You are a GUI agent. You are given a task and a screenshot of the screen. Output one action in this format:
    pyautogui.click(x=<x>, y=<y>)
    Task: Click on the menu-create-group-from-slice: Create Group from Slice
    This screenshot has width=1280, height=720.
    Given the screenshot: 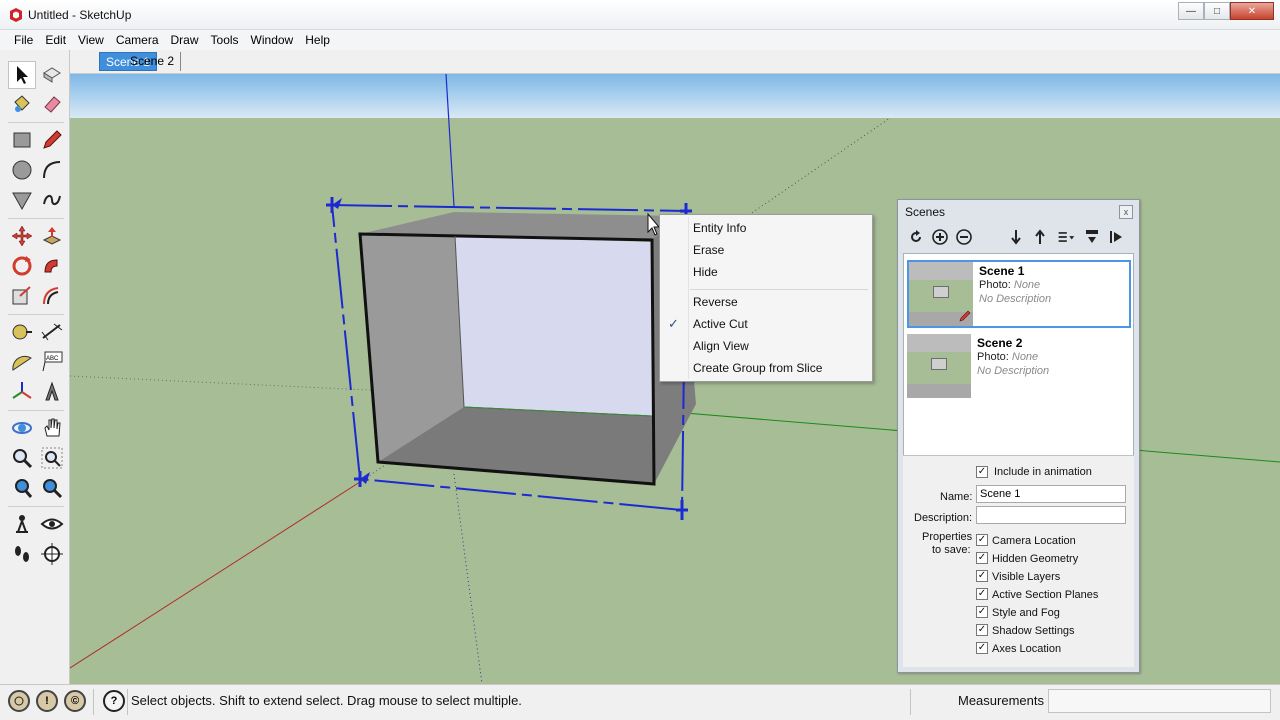 What is the action you would take?
    pyautogui.click(x=766, y=368)
    